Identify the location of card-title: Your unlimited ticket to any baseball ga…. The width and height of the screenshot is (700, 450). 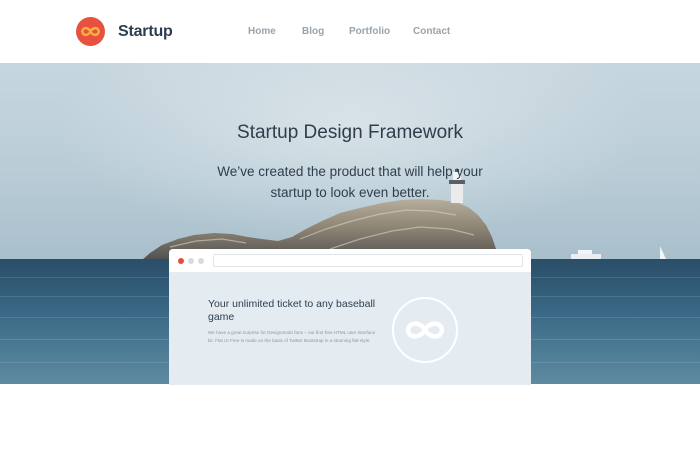
(292, 310).